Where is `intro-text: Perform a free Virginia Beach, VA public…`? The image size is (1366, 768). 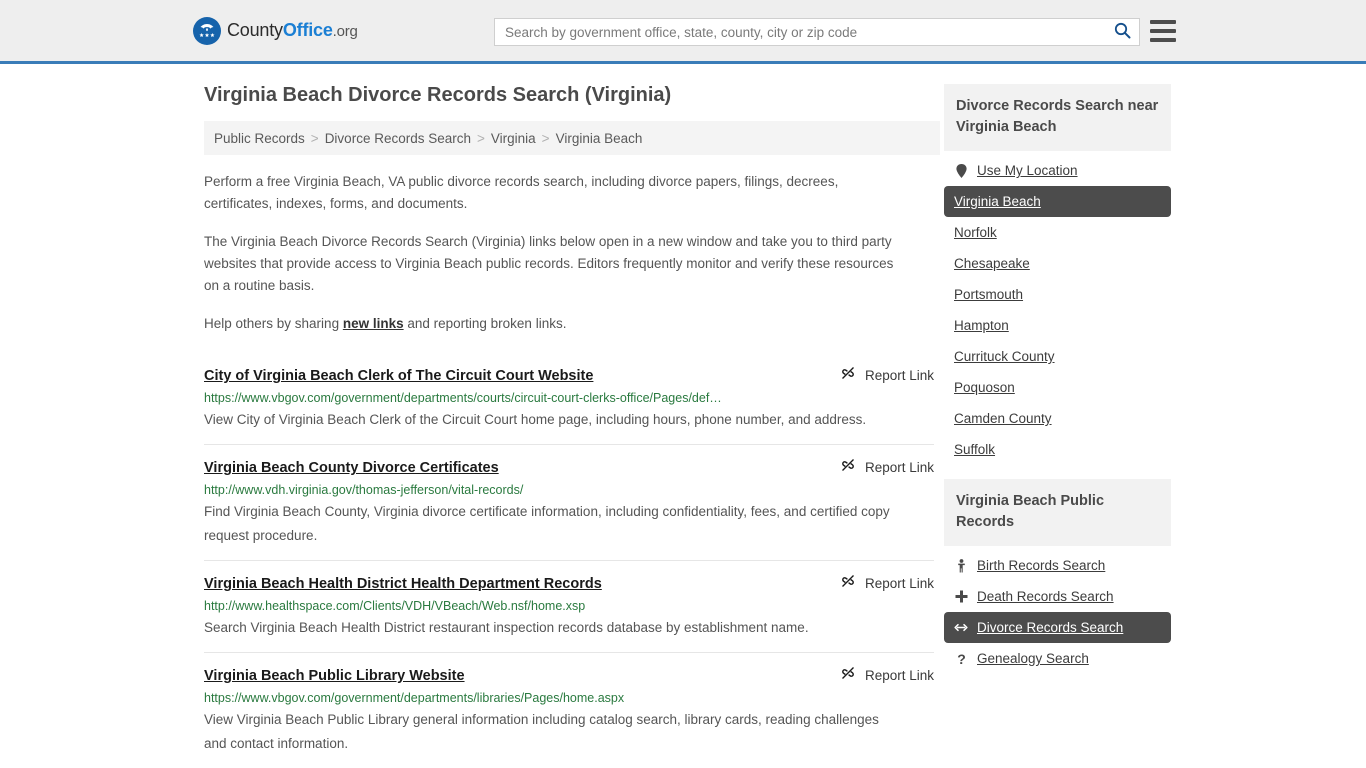 intro-text: Perform a free Virginia Beach, VA public… is located at coordinates (572, 253).